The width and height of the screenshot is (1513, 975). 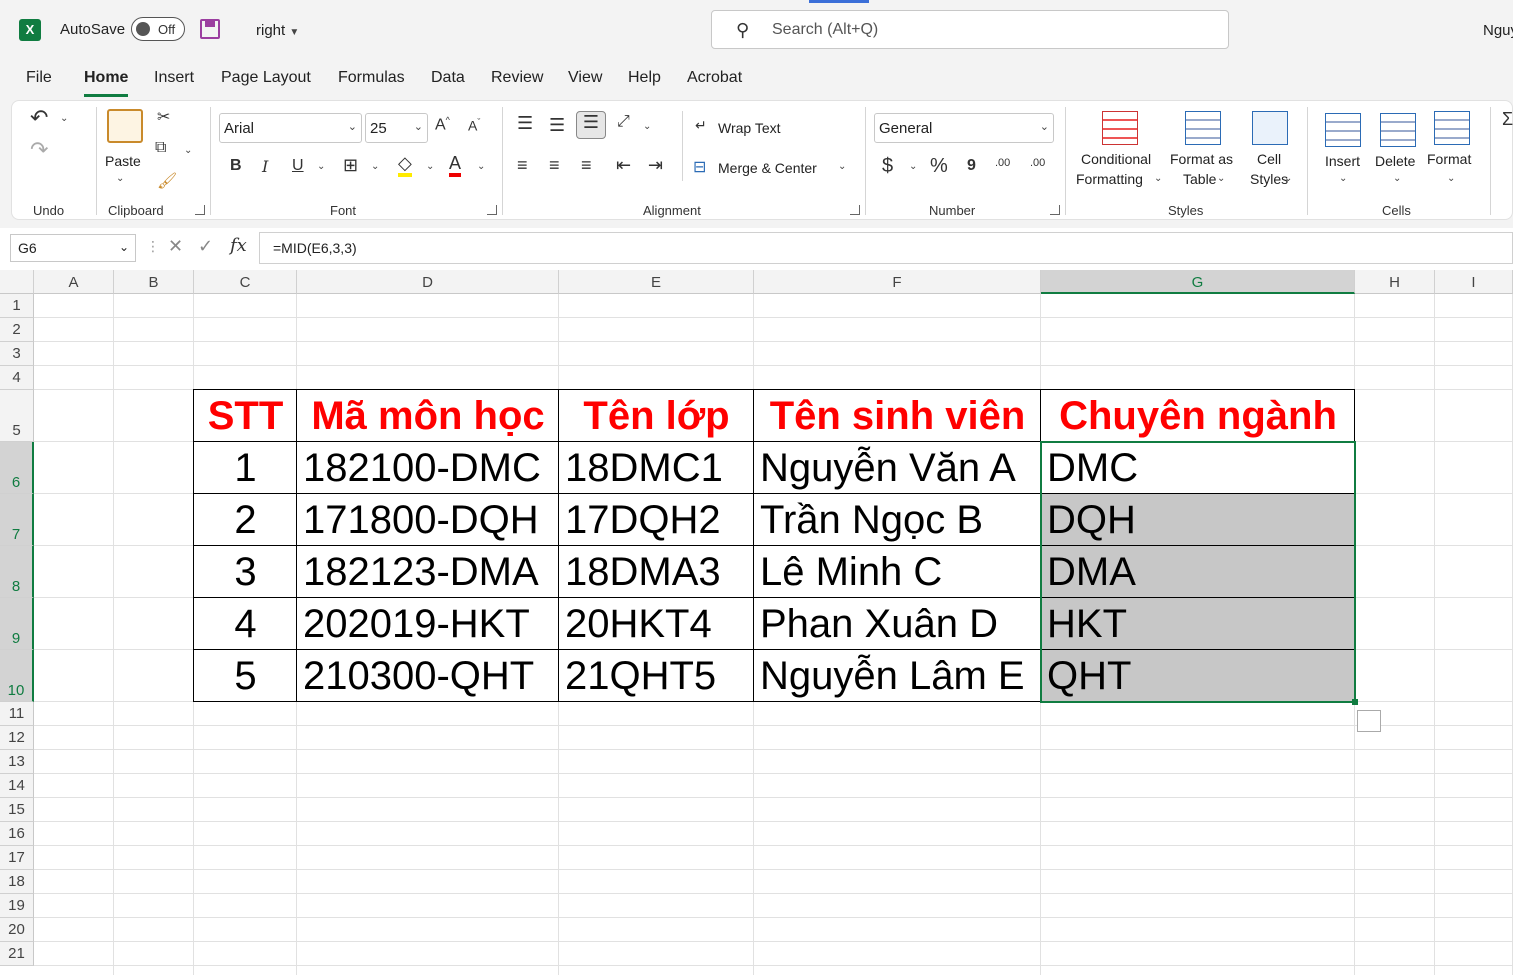 I want to click on row-header-20: 20, so click(x=17, y=930).